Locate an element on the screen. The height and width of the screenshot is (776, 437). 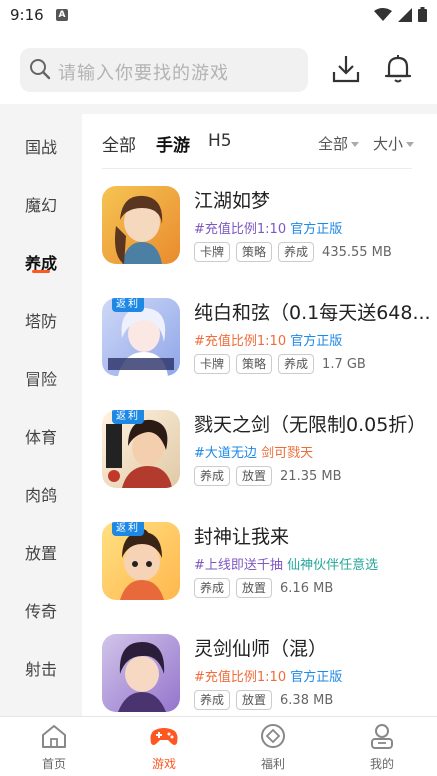
tab-h5: H5 is located at coordinates (220, 141).